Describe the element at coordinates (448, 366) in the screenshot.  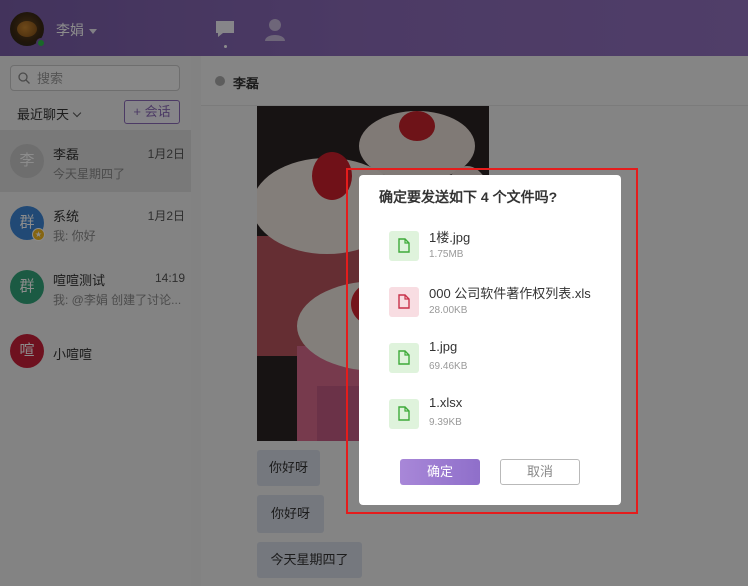
I see `file-size: 69.46KB` at that location.